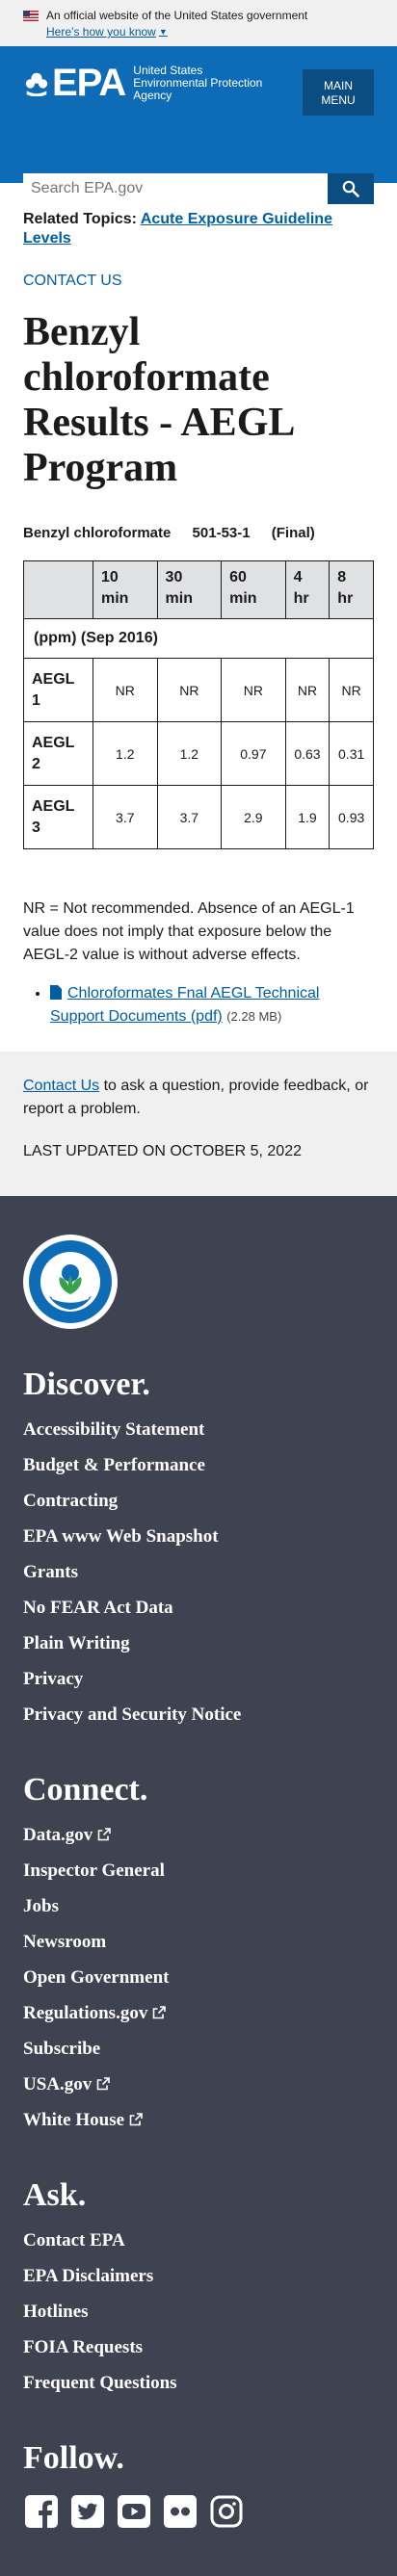  Describe the element at coordinates (339, 92) in the screenshot. I see `main-menu-button: MAIN MENU` at that location.